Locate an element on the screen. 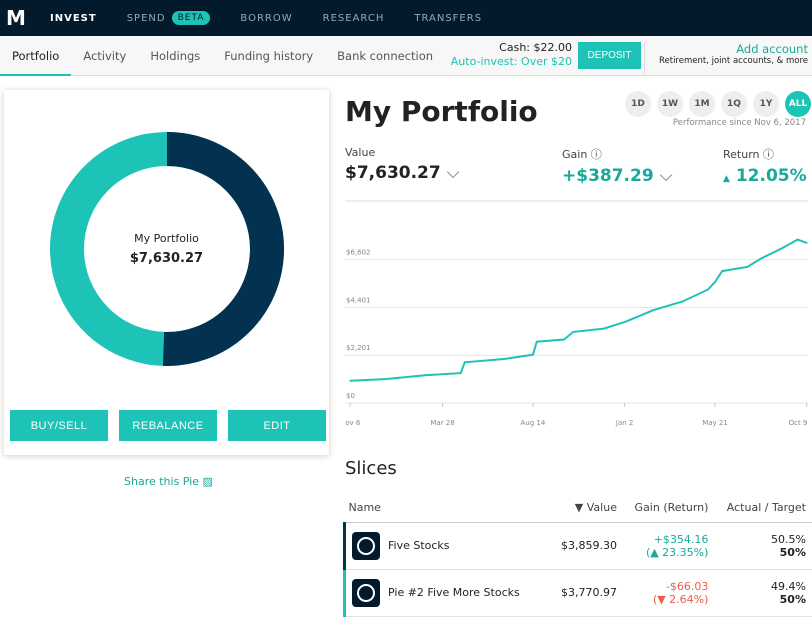  x-tick-label: Oct 9 is located at coordinates (798, 423).